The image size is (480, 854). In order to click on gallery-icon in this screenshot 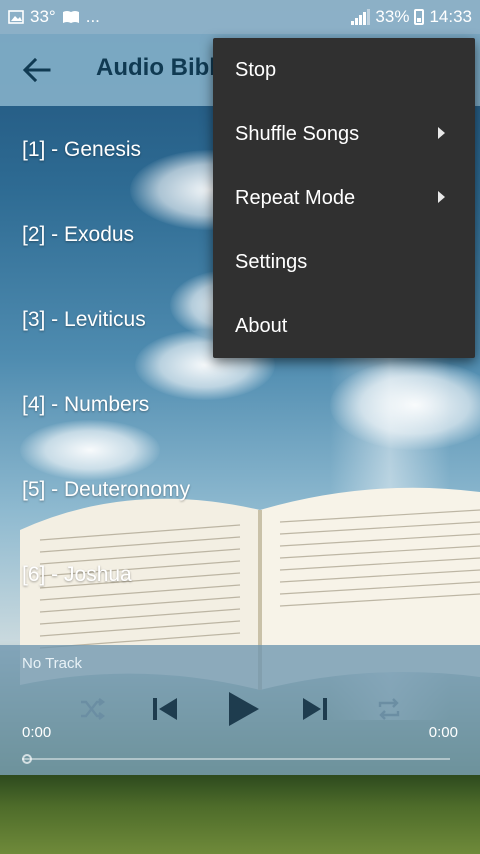, I will do `click(16, 17)`.